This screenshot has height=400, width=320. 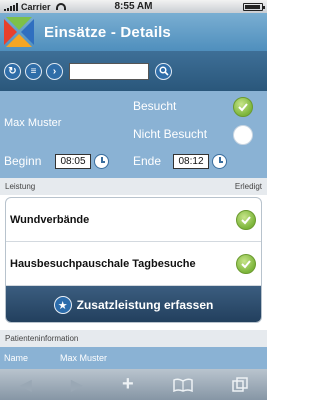 I want to click on service-label: Hausbesuchpauschale Tagbesuche, so click(x=103, y=263).